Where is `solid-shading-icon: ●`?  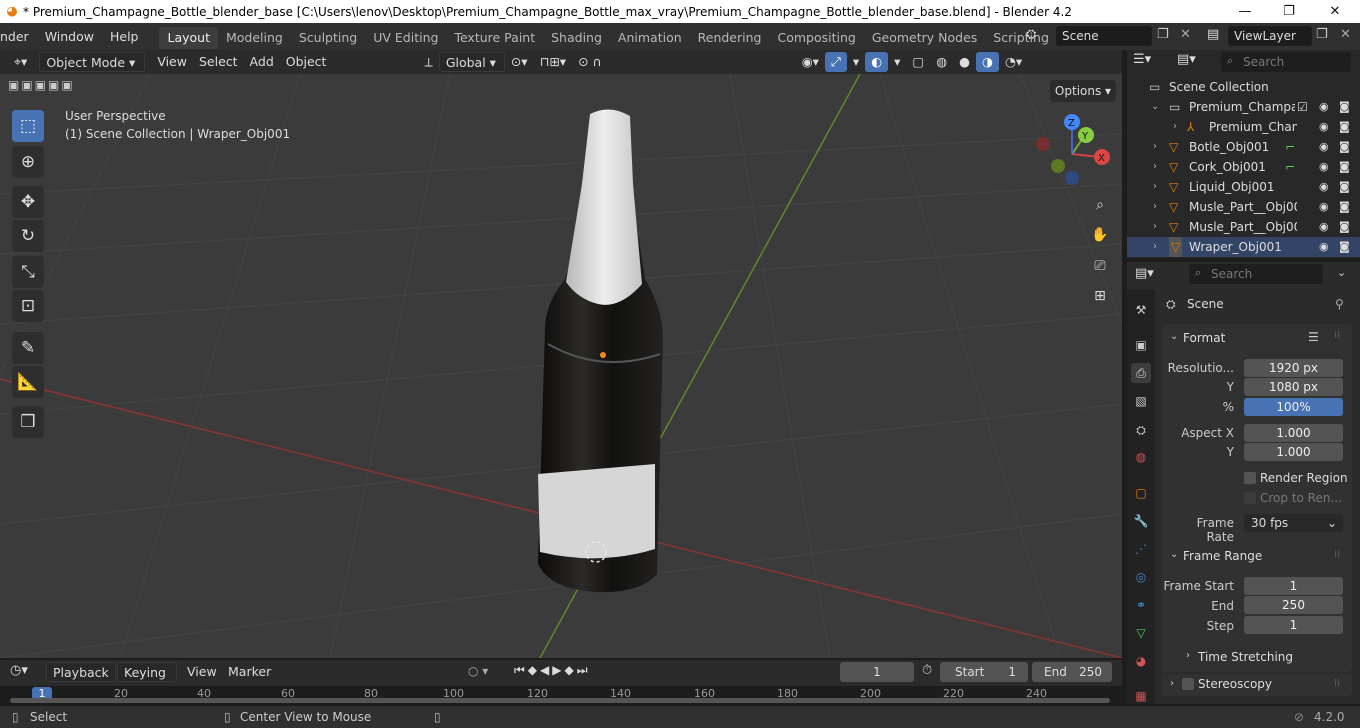
solid-shading-icon: ● is located at coordinates (964, 62).